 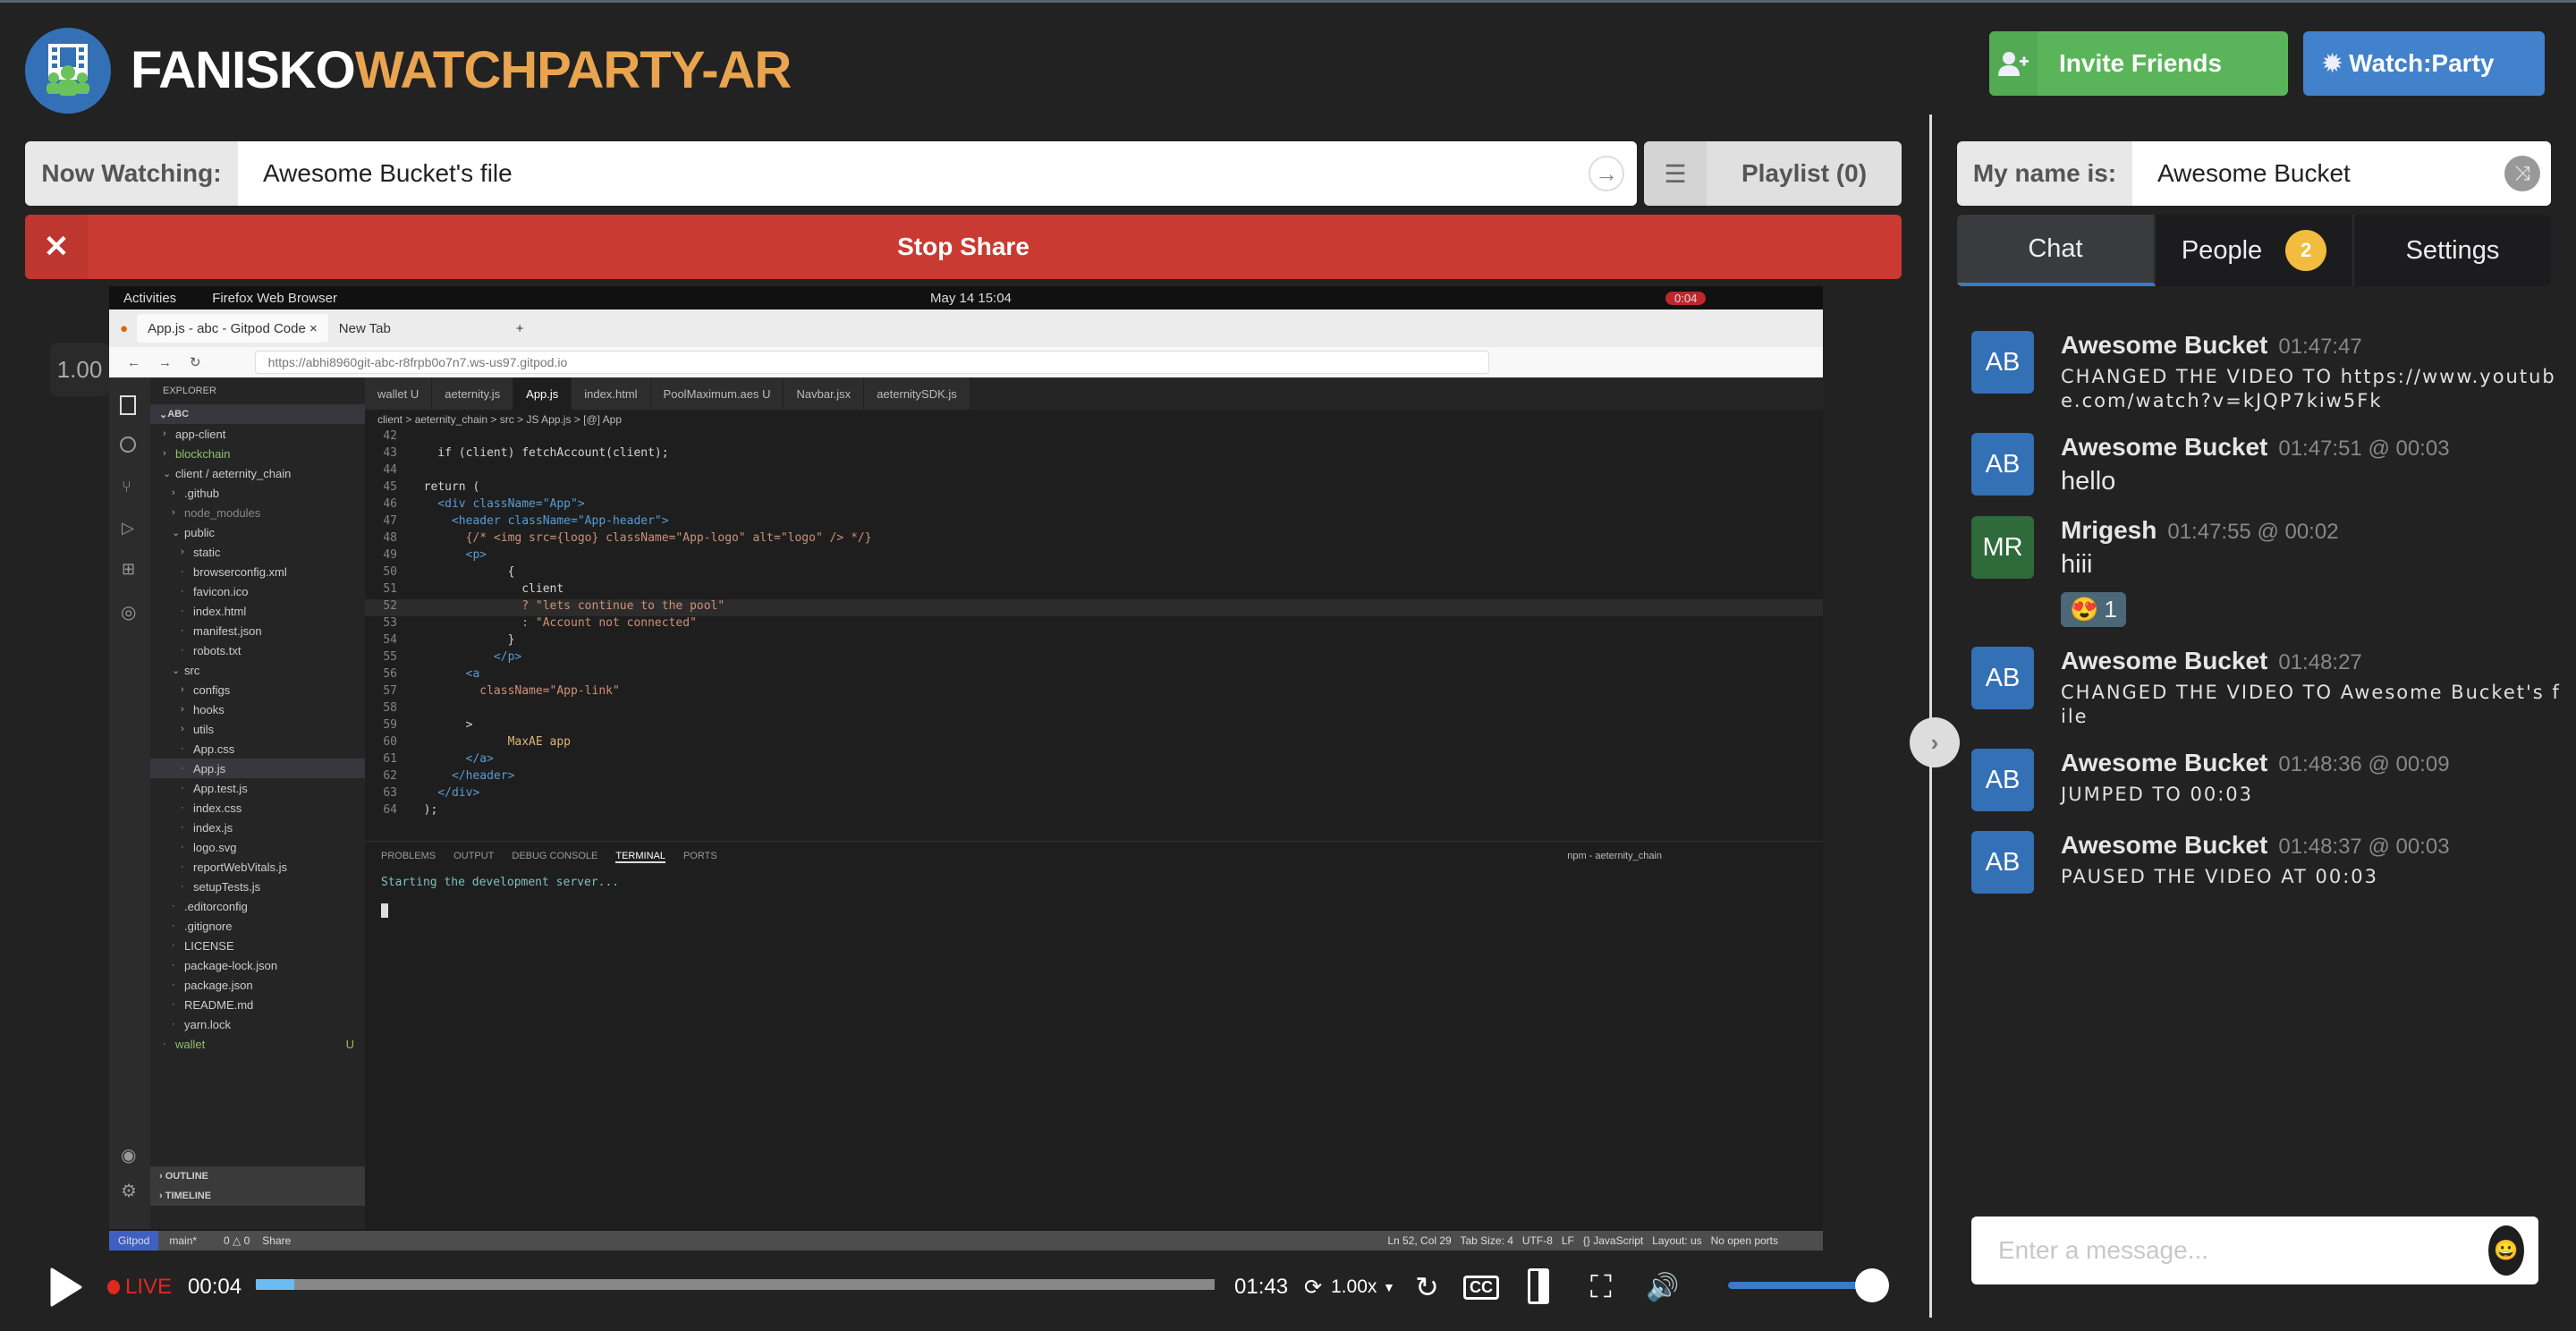 I want to click on volume-slider-knob, so click(x=1872, y=1285).